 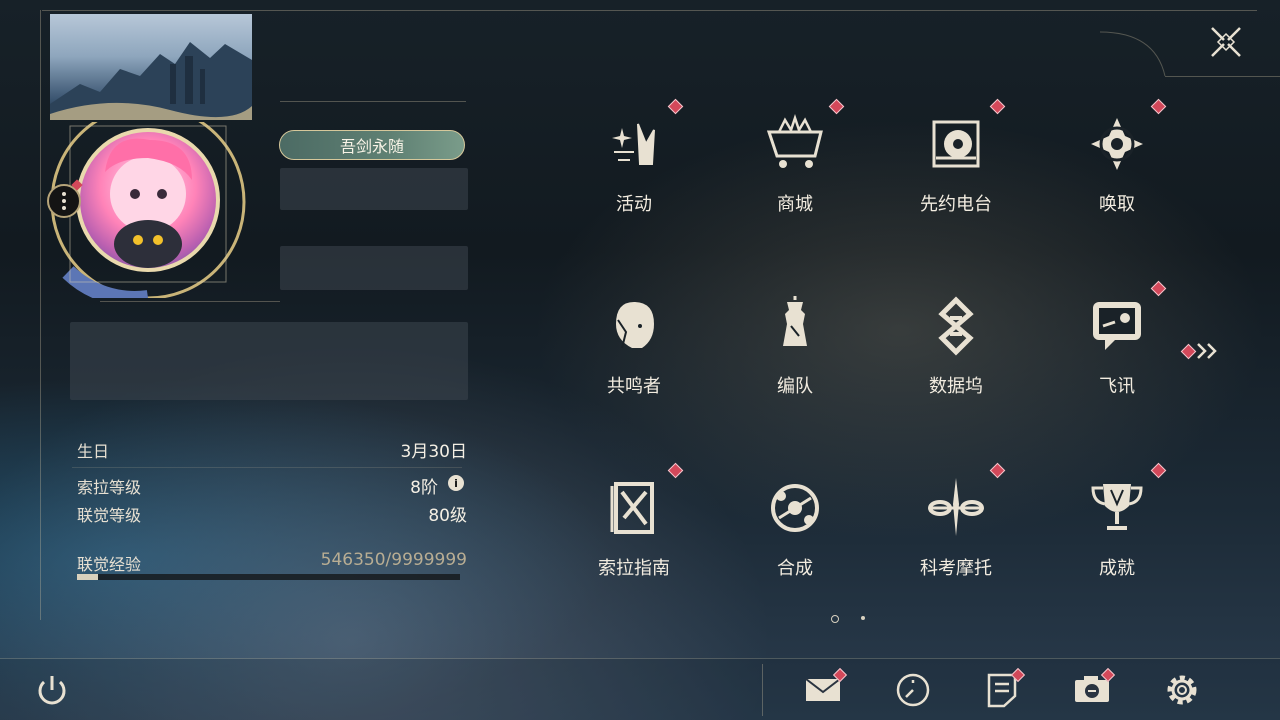 What do you see at coordinates (267, 467) in the screenshot?
I see `stat-divider` at bounding box center [267, 467].